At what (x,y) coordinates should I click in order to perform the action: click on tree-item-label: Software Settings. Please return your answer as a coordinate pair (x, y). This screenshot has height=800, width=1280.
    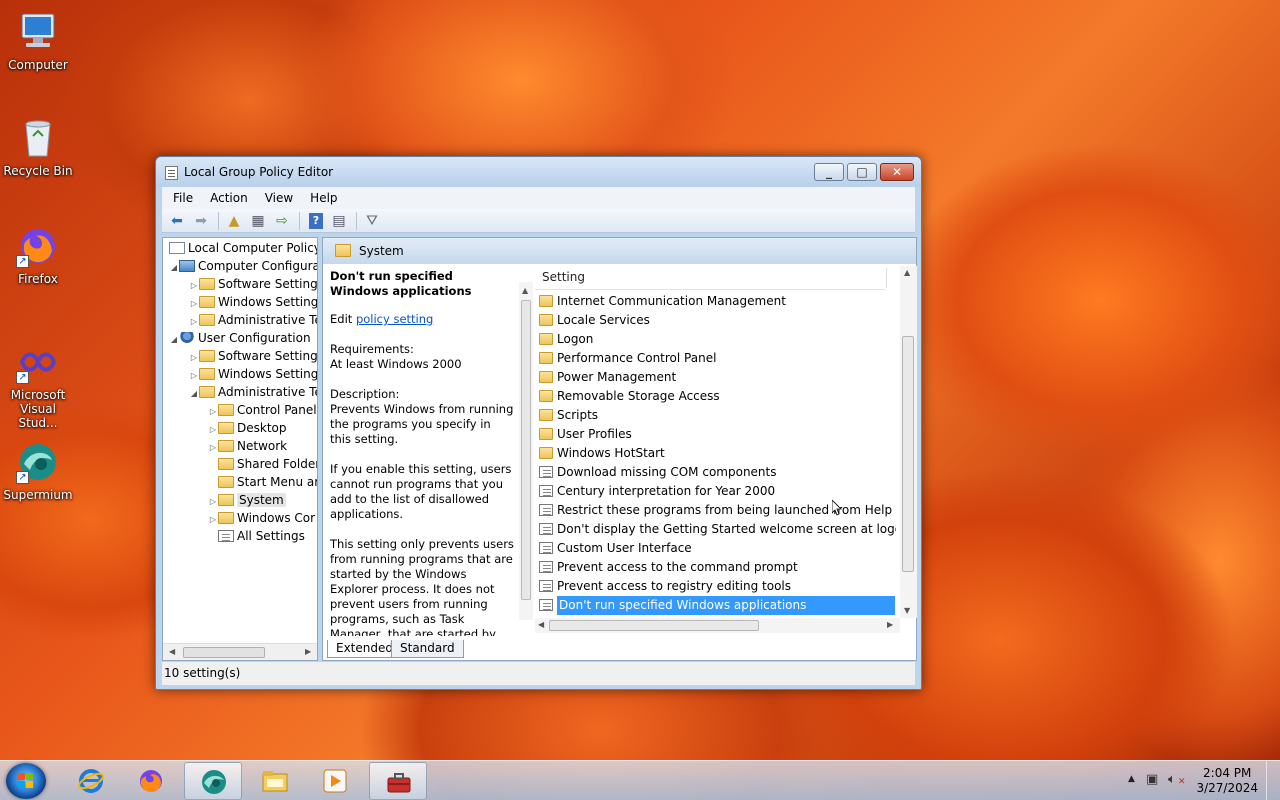
    Looking at the image, I should click on (268, 356).